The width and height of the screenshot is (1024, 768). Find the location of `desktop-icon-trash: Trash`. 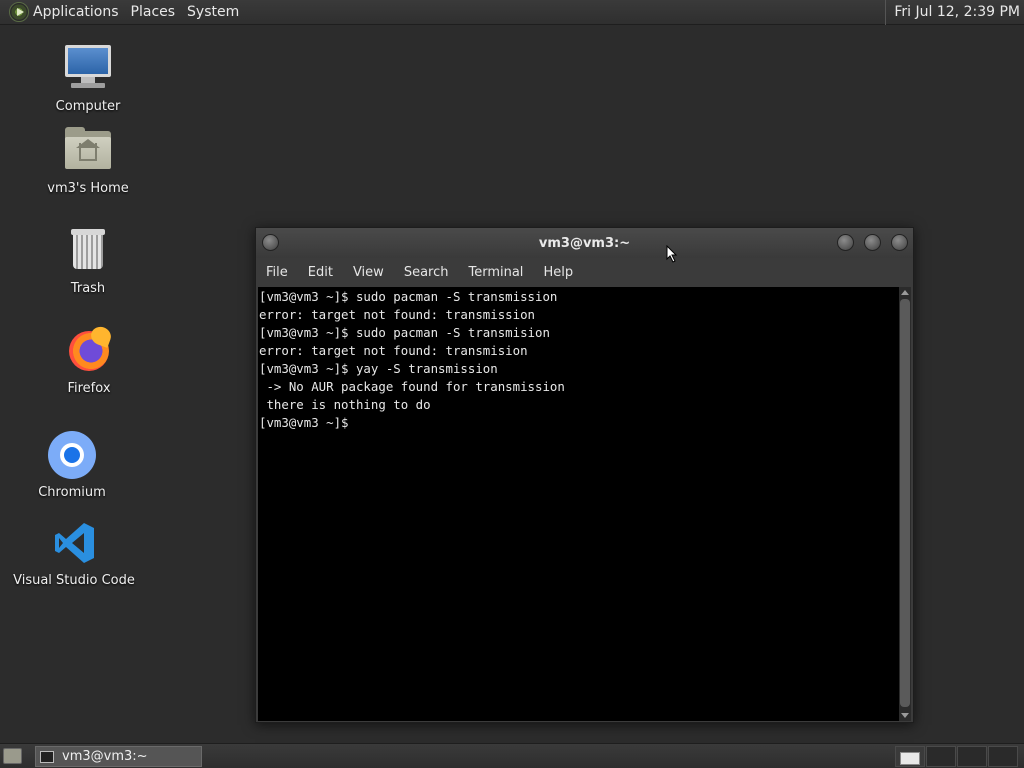

desktop-icon-trash: Trash is located at coordinates (88, 260).